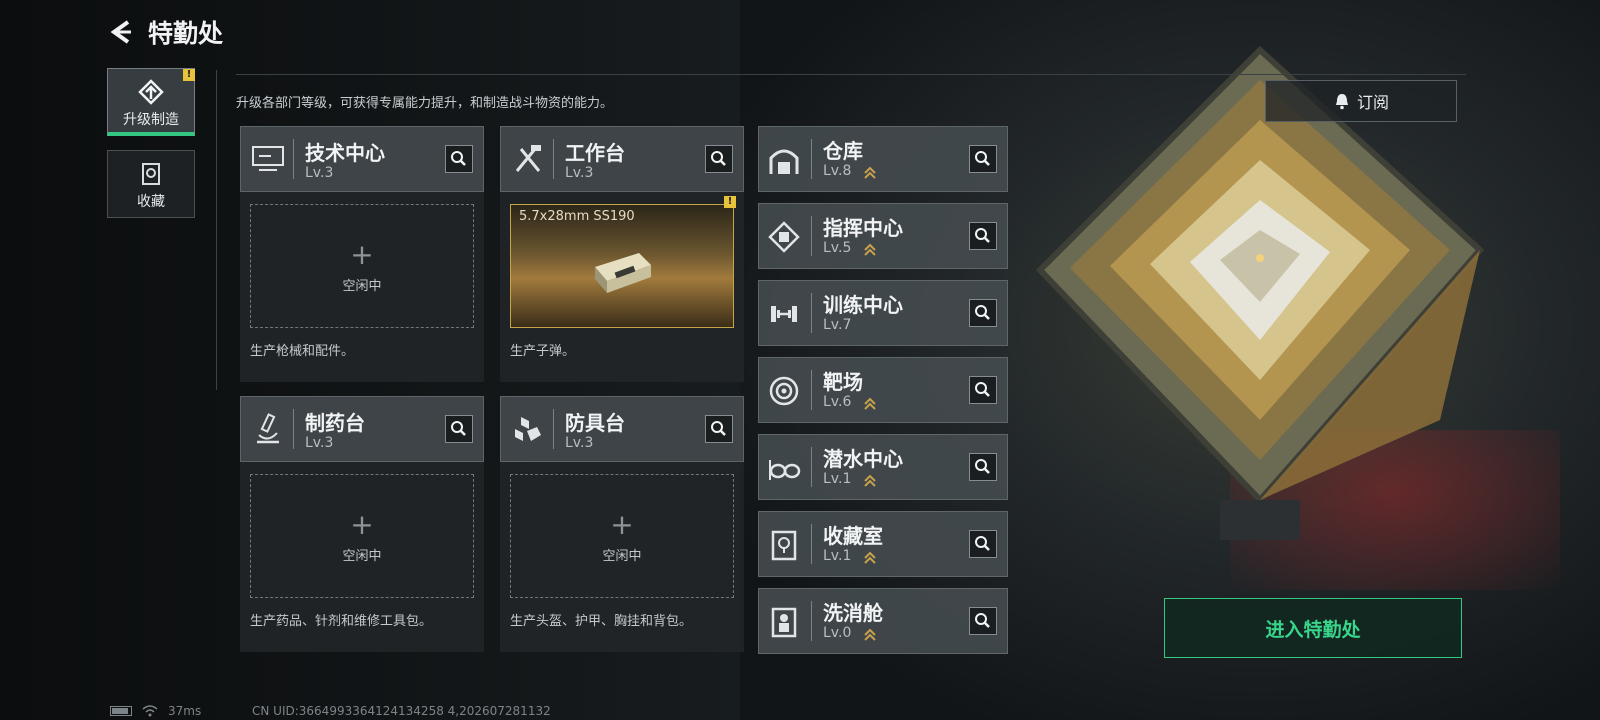 The image size is (1600, 720). Describe the element at coordinates (622, 159) in the screenshot. I see `workshop-header: 工作台 Lv.3` at that location.